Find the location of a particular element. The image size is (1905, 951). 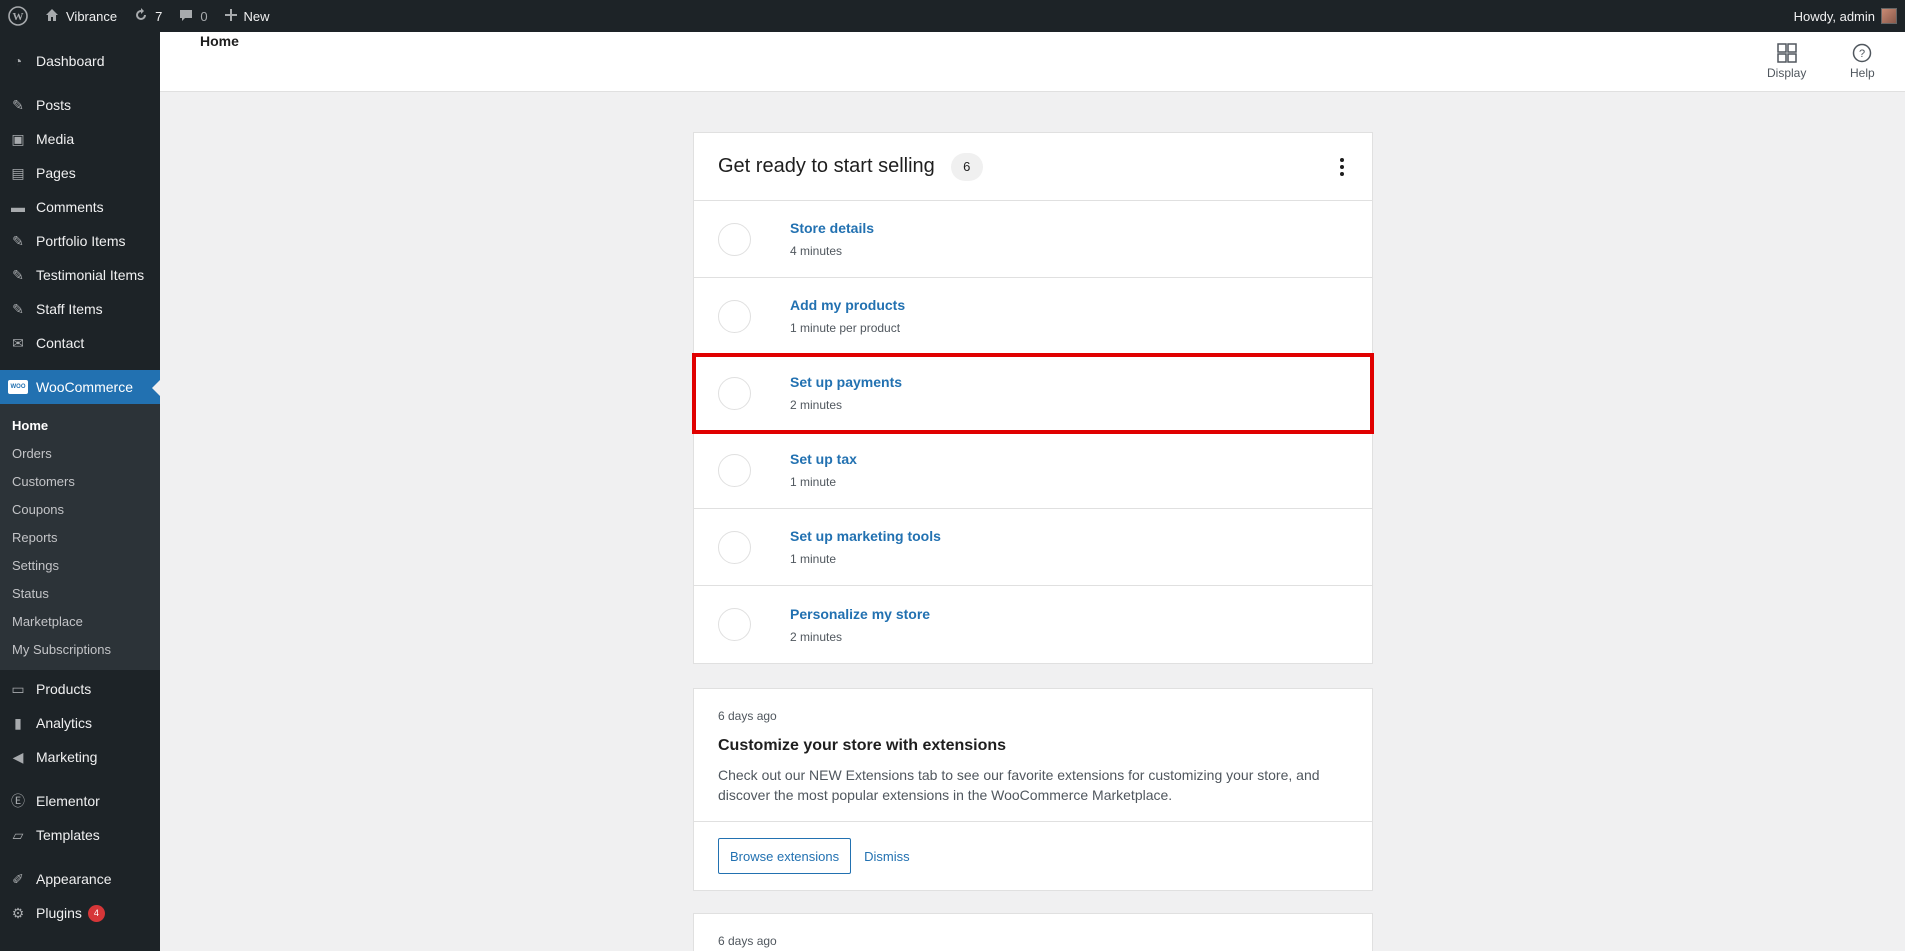

sidebar-item-label: WooCommerce is located at coordinates (84, 387).